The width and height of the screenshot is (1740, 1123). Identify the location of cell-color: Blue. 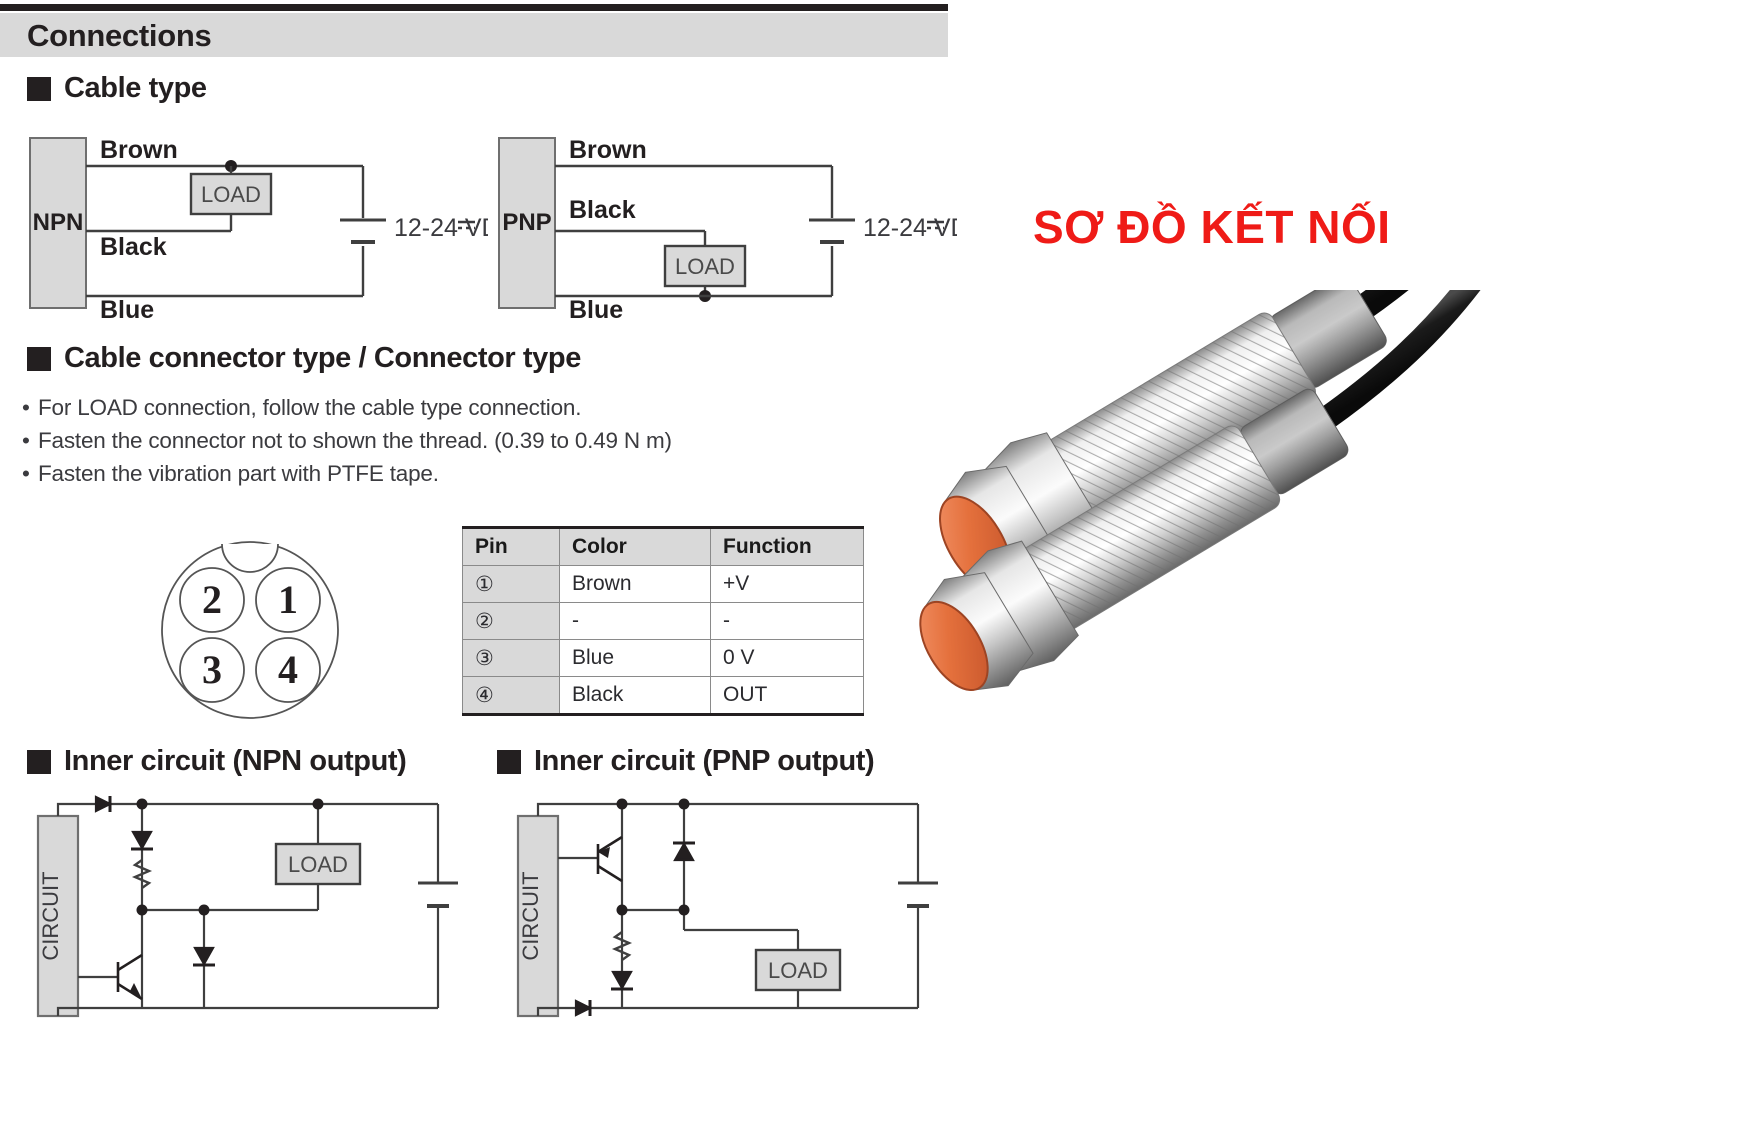
(635, 658).